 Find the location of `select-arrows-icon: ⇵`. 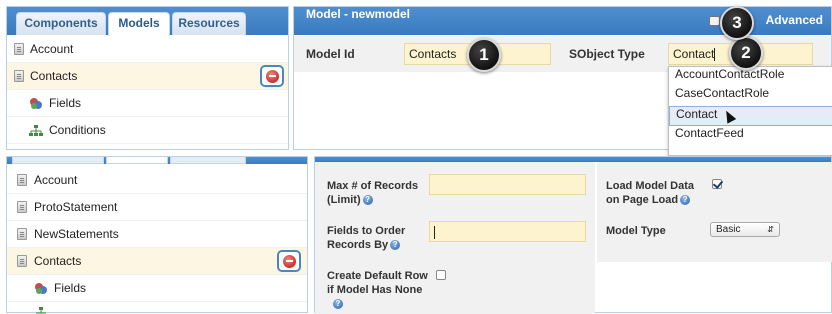

select-arrows-icon: ⇵ is located at coordinates (770, 229).